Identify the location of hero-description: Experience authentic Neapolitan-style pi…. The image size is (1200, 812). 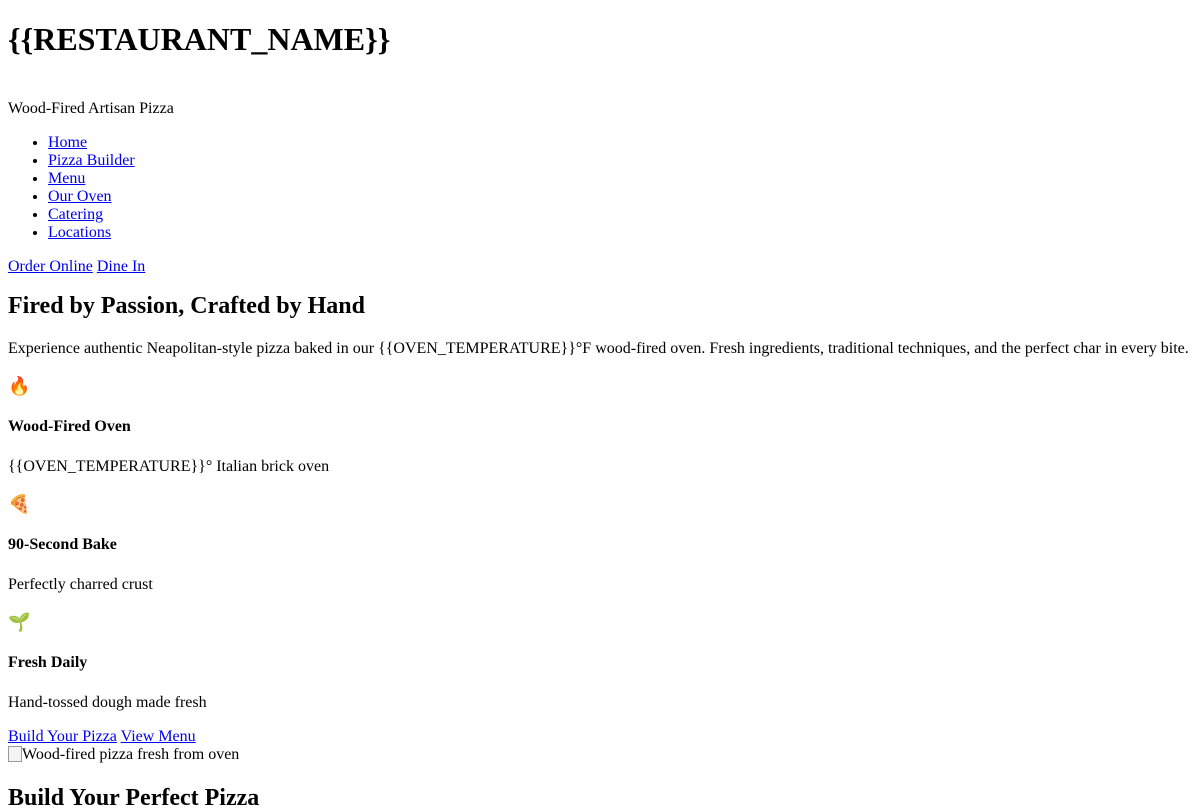
(598, 348).